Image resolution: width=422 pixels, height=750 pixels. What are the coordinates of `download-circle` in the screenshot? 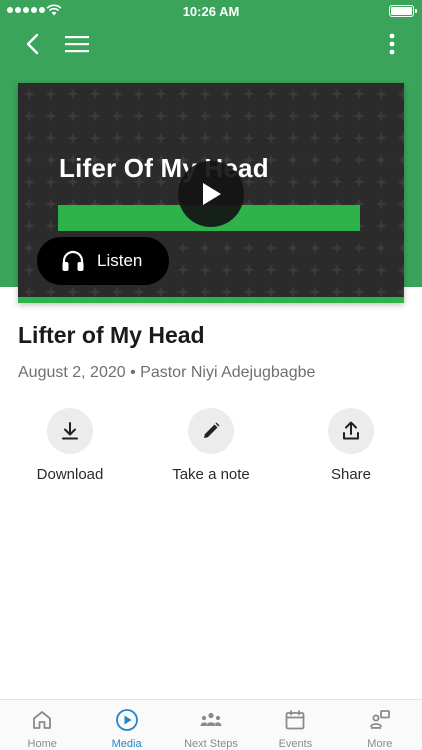 It's located at (70, 431).